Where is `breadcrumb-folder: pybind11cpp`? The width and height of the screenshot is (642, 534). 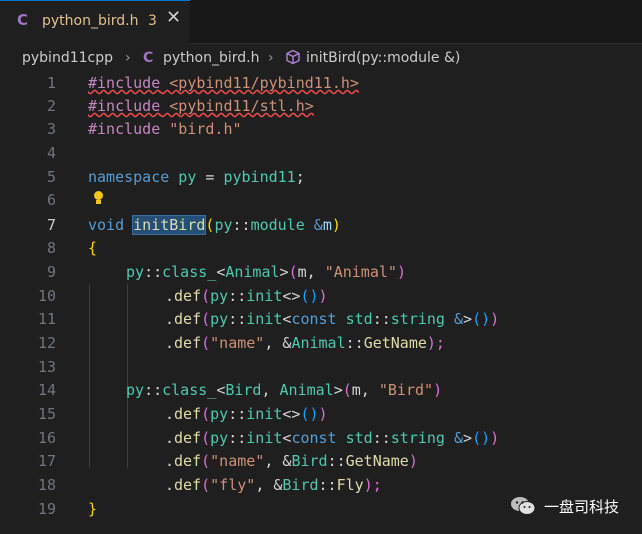
breadcrumb-folder: pybind11cpp is located at coordinates (67, 58).